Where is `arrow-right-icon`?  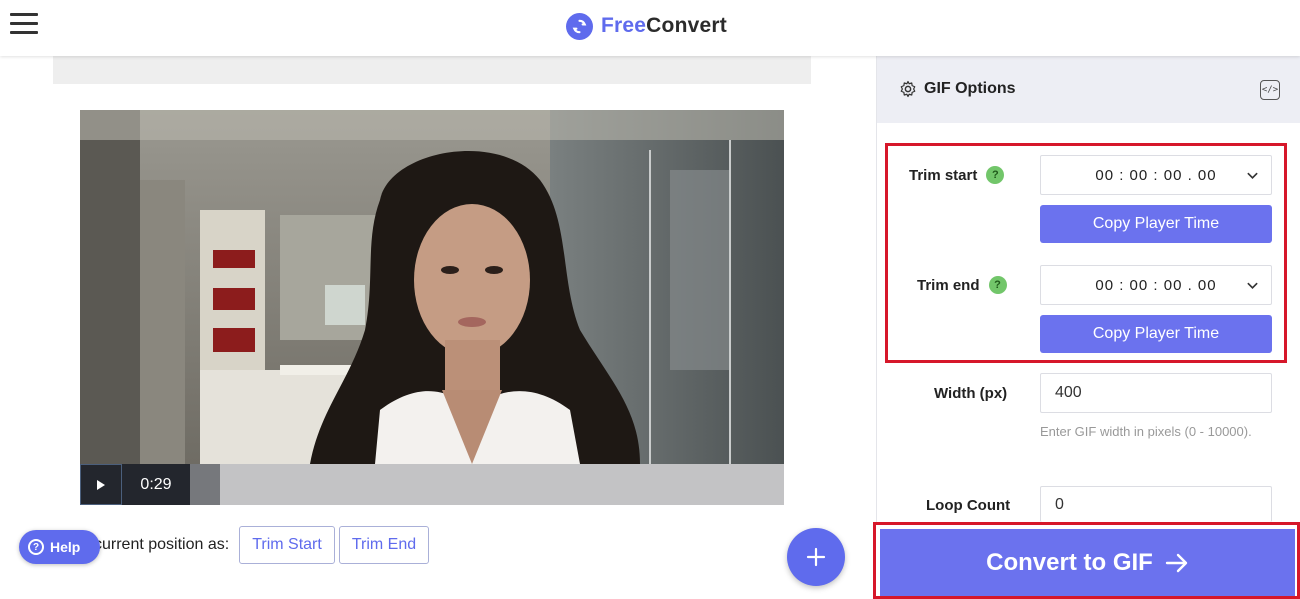
arrow-right-icon is located at coordinates (1176, 562).